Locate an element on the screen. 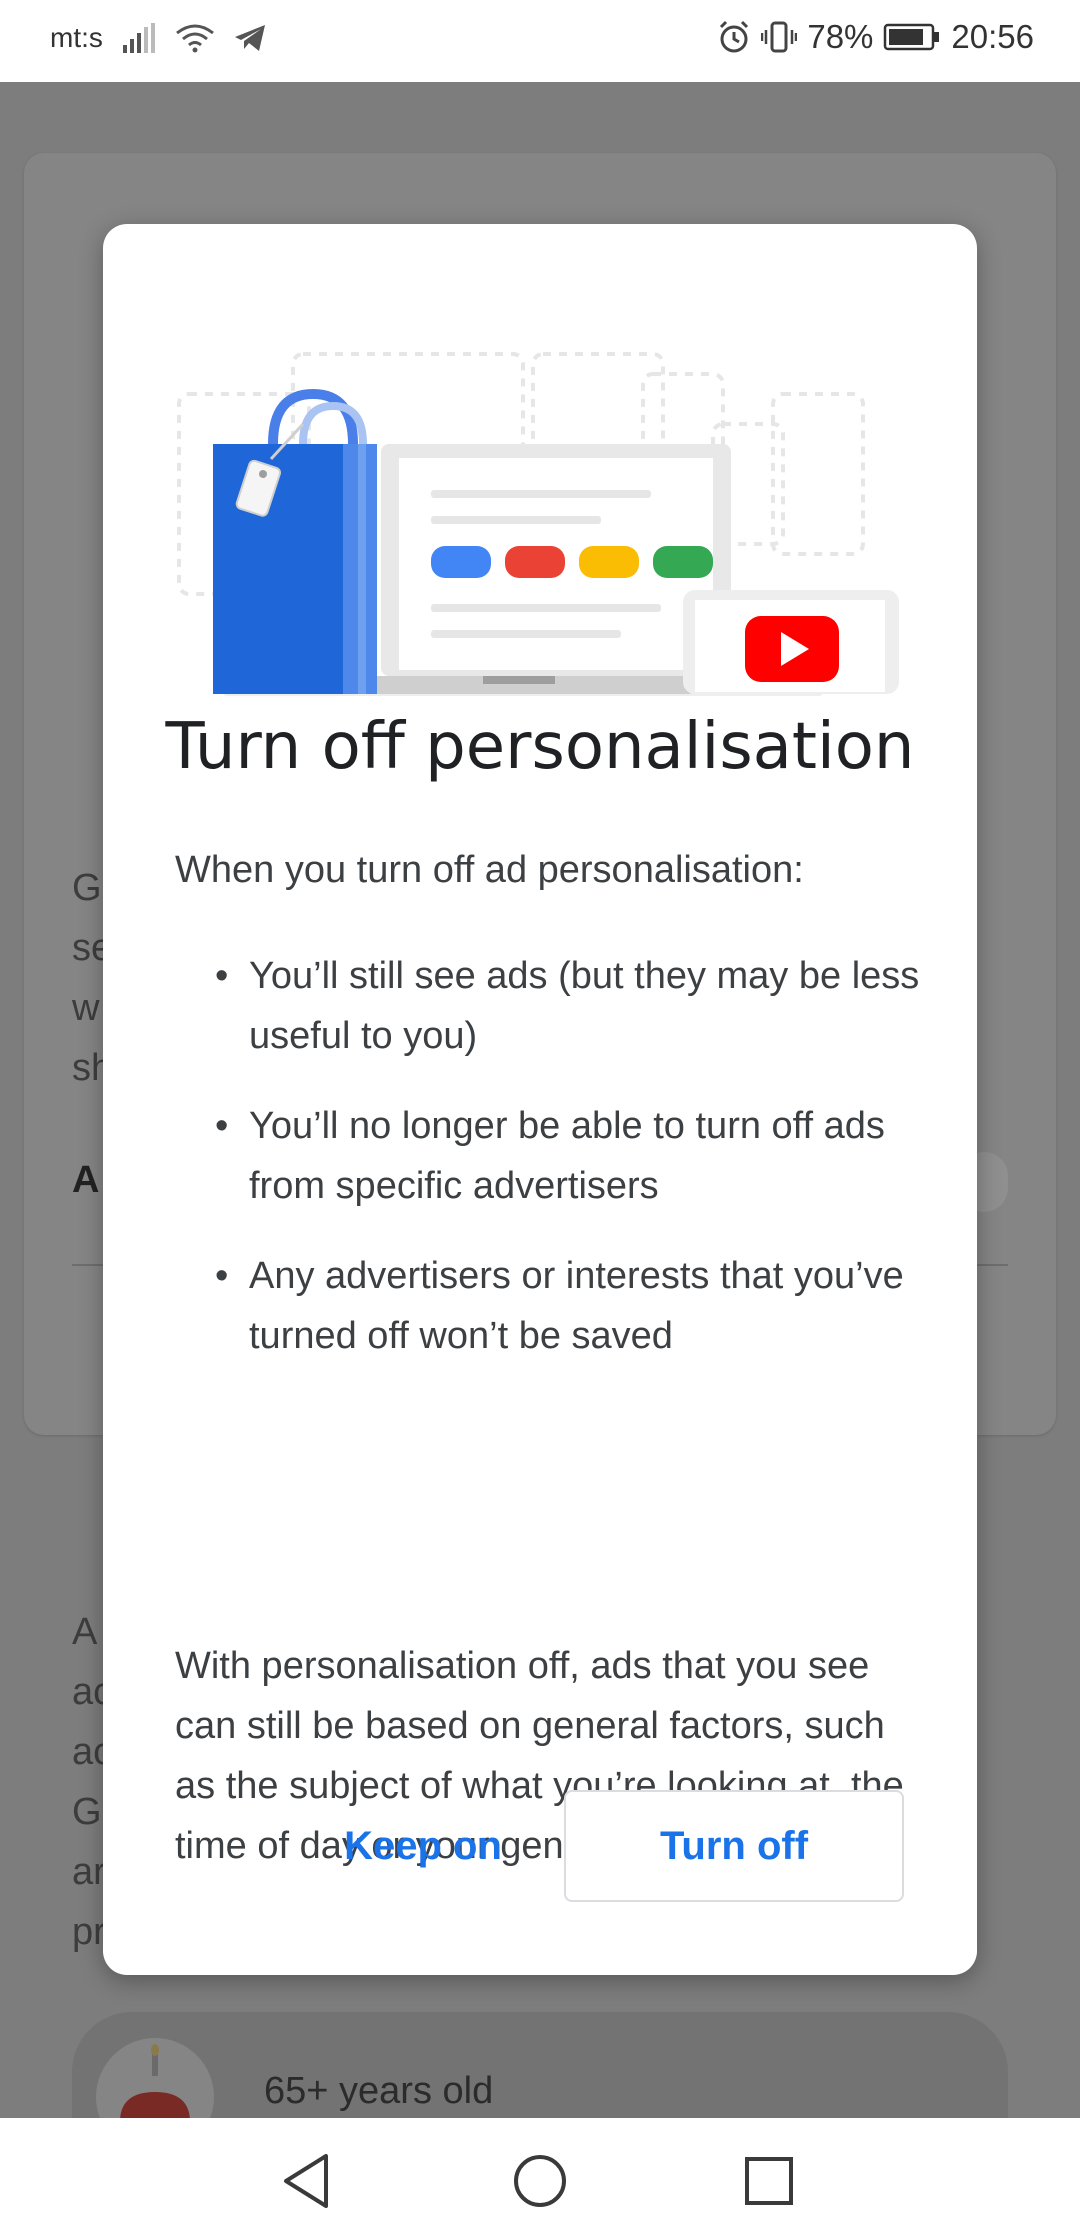 The height and width of the screenshot is (2240, 1080). background-text: w is located at coordinates (86, 1008).